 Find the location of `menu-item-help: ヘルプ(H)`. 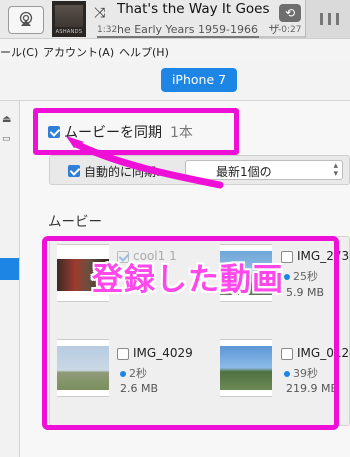

menu-item-help: ヘルプ(H) is located at coordinates (144, 52).